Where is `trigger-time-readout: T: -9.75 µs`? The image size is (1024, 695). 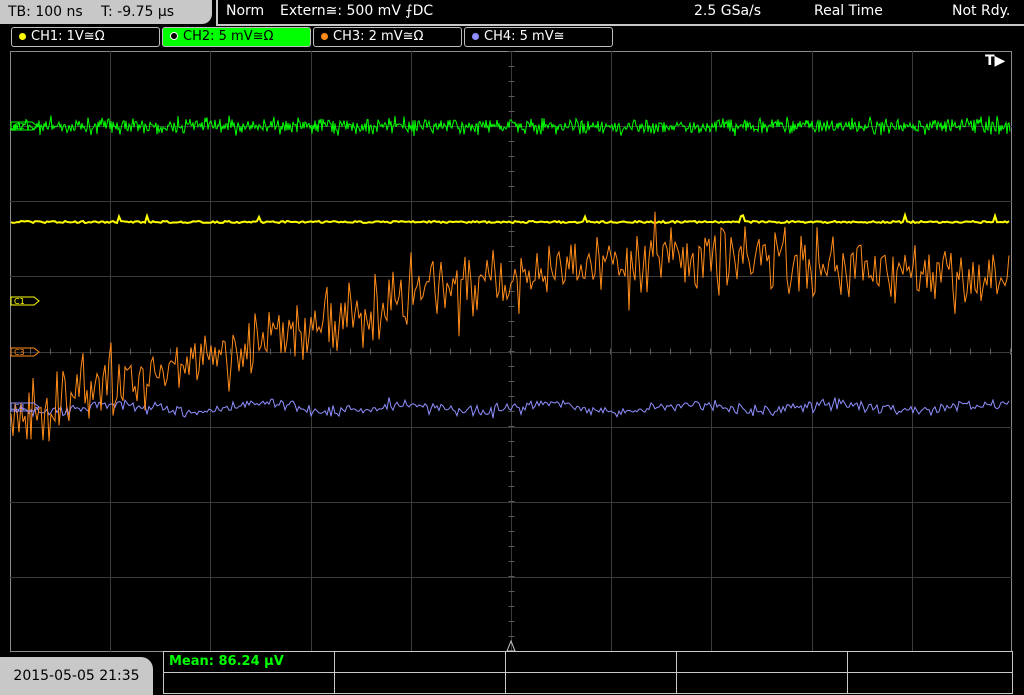
trigger-time-readout: T: -9.75 µs is located at coordinates (137, 12).